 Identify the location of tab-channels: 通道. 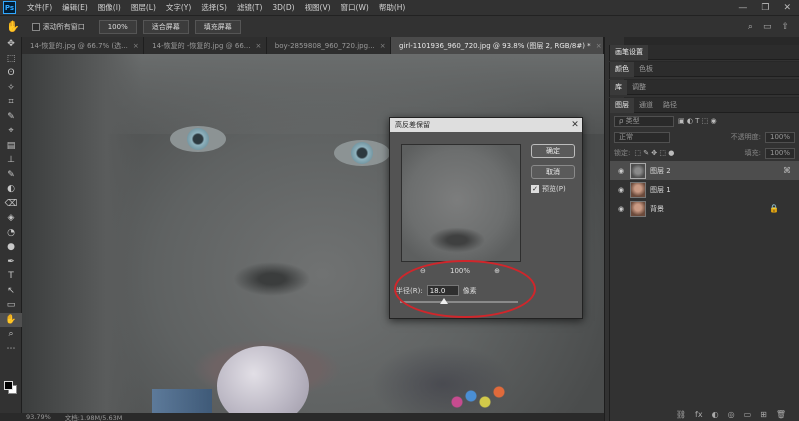
(646, 105).